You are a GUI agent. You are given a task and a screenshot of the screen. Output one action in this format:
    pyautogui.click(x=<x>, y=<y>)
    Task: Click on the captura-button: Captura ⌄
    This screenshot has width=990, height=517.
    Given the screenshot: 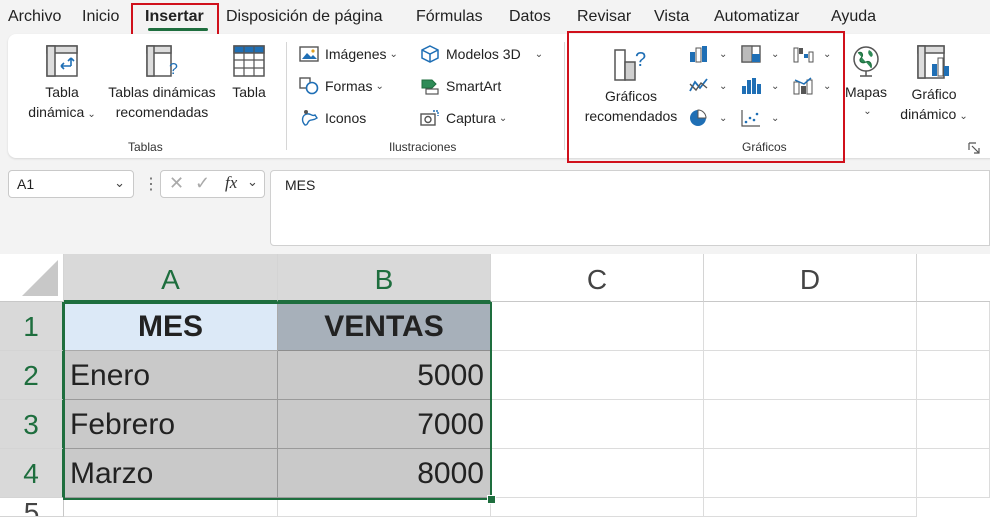 What is the action you would take?
    pyautogui.click(x=463, y=118)
    